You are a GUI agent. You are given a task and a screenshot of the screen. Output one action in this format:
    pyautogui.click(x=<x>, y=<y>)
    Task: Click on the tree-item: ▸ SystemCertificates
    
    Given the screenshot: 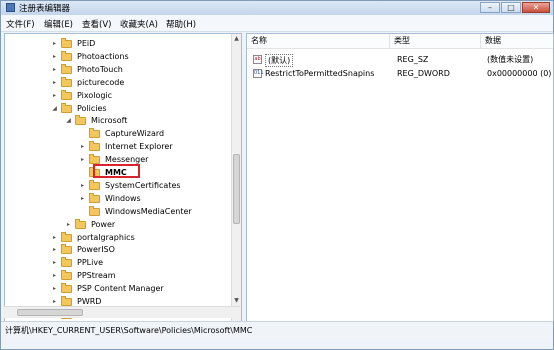 What is the action you would take?
    pyautogui.click(x=117, y=185)
    